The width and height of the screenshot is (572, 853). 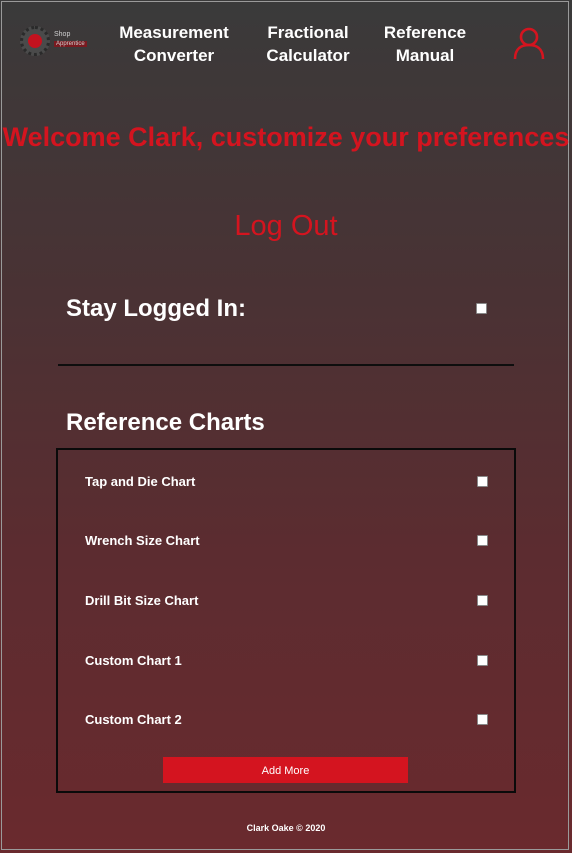 What do you see at coordinates (133, 660) in the screenshot?
I see `chart-item-label: Custom Chart 1` at bounding box center [133, 660].